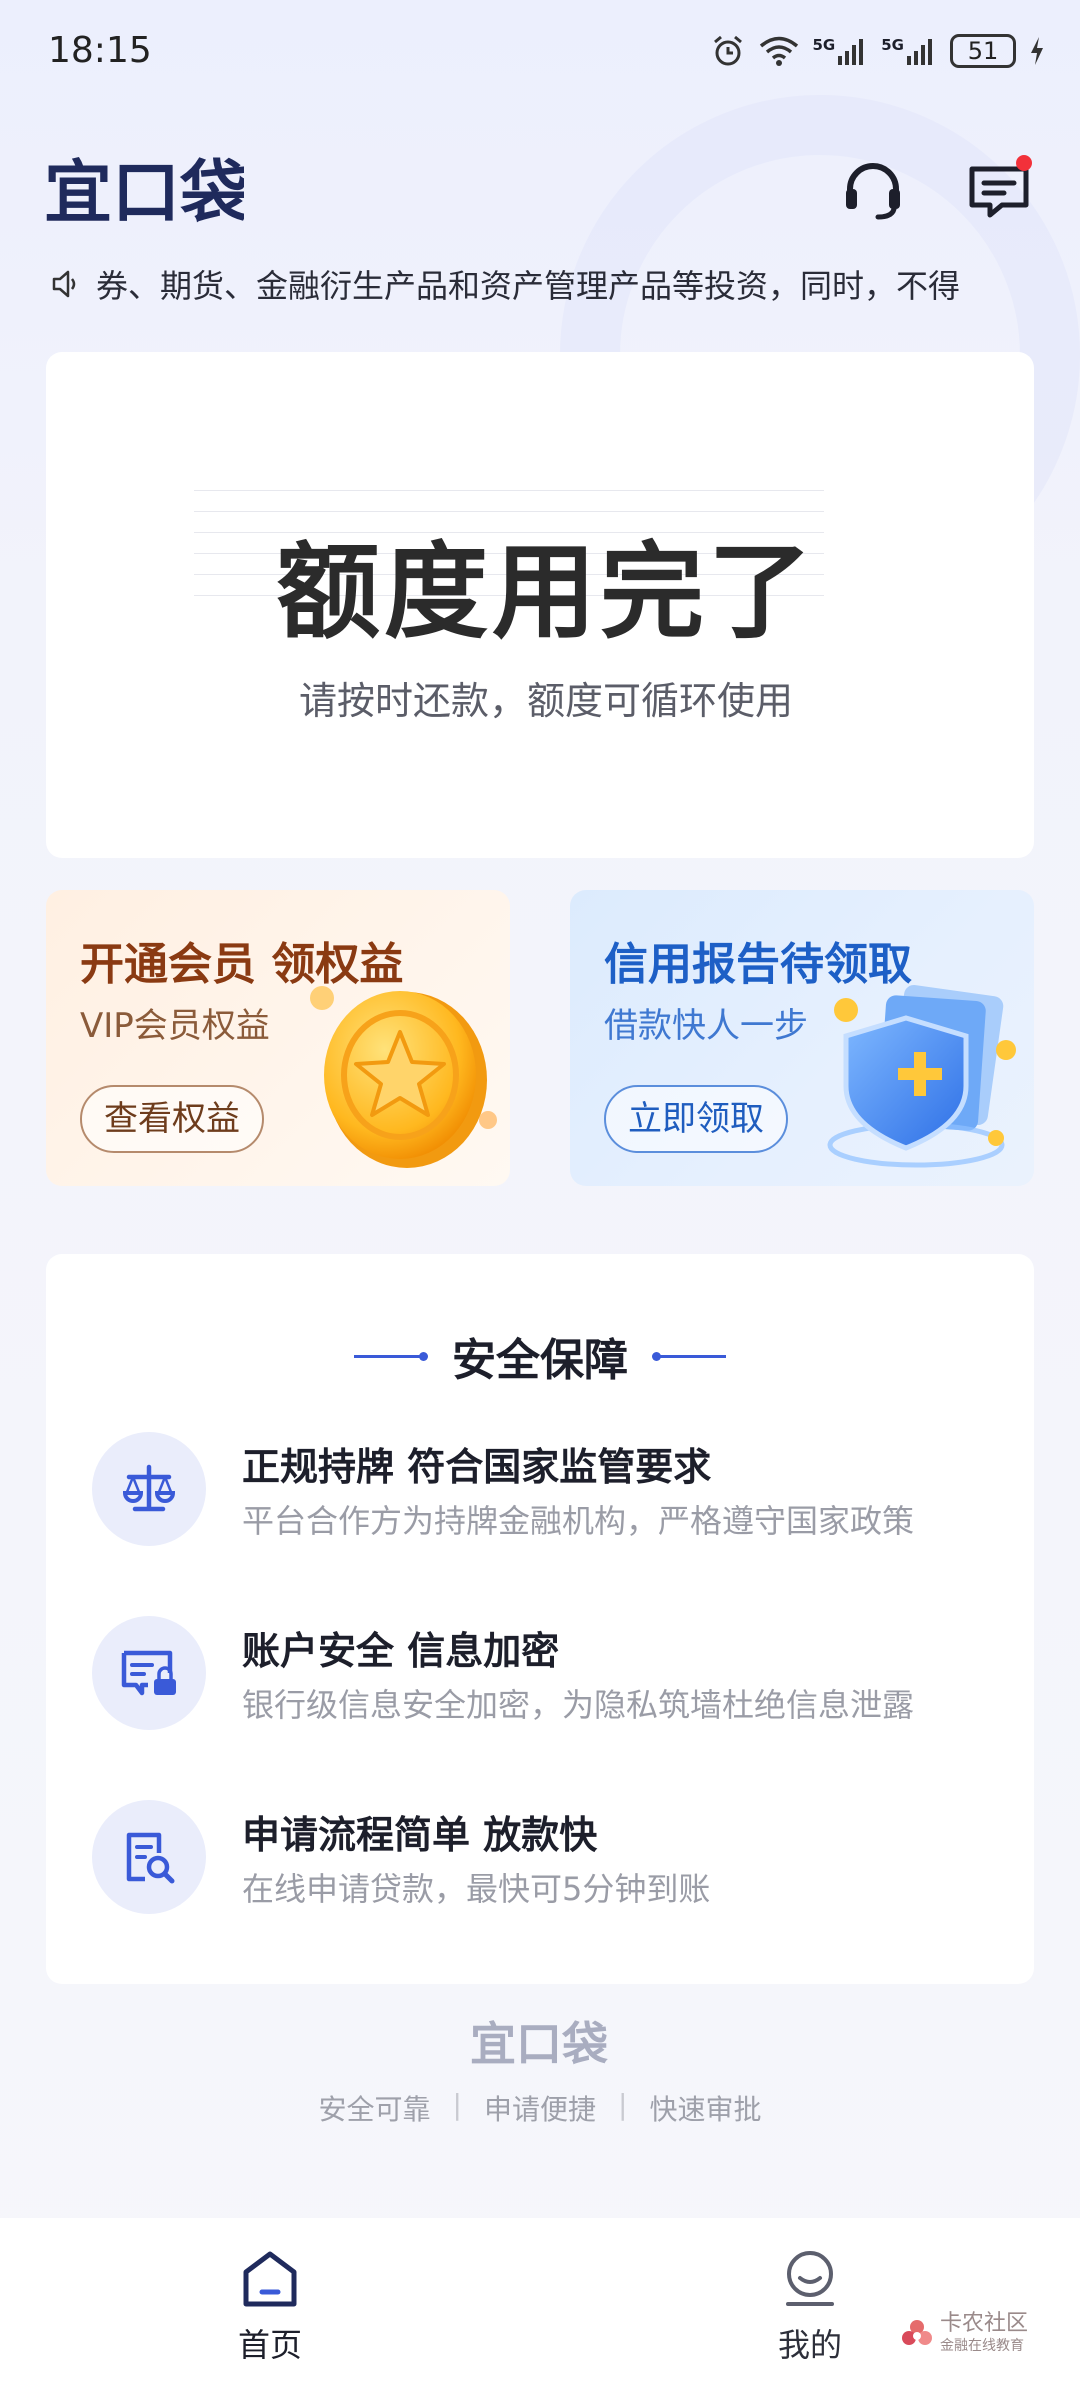 The image size is (1080, 2400). Describe the element at coordinates (917, 2332) in the screenshot. I see `flower-logo-icon` at that location.